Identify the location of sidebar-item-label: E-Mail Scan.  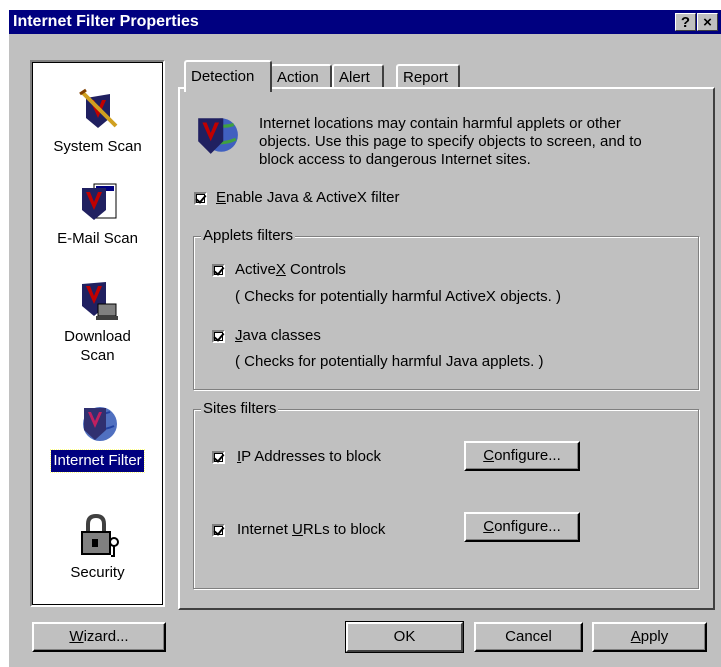
(97, 238).